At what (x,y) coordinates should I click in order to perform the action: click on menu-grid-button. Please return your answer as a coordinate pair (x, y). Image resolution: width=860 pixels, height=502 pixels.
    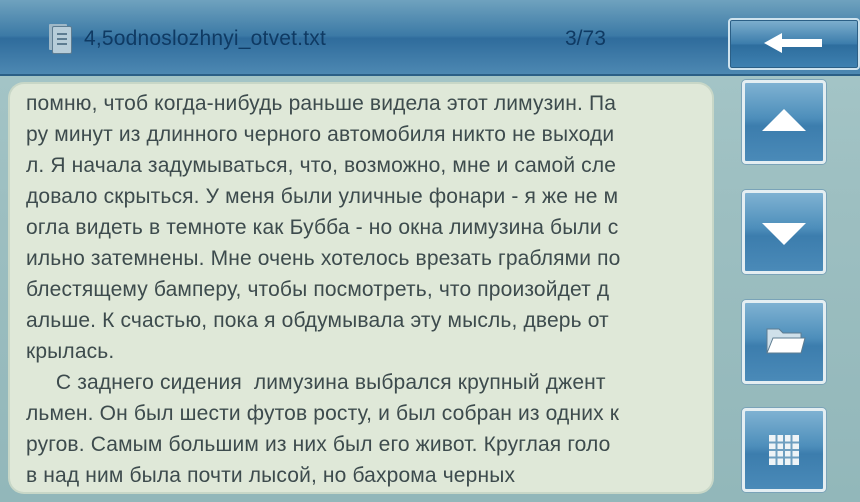
    Looking at the image, I should click on (784, 450).